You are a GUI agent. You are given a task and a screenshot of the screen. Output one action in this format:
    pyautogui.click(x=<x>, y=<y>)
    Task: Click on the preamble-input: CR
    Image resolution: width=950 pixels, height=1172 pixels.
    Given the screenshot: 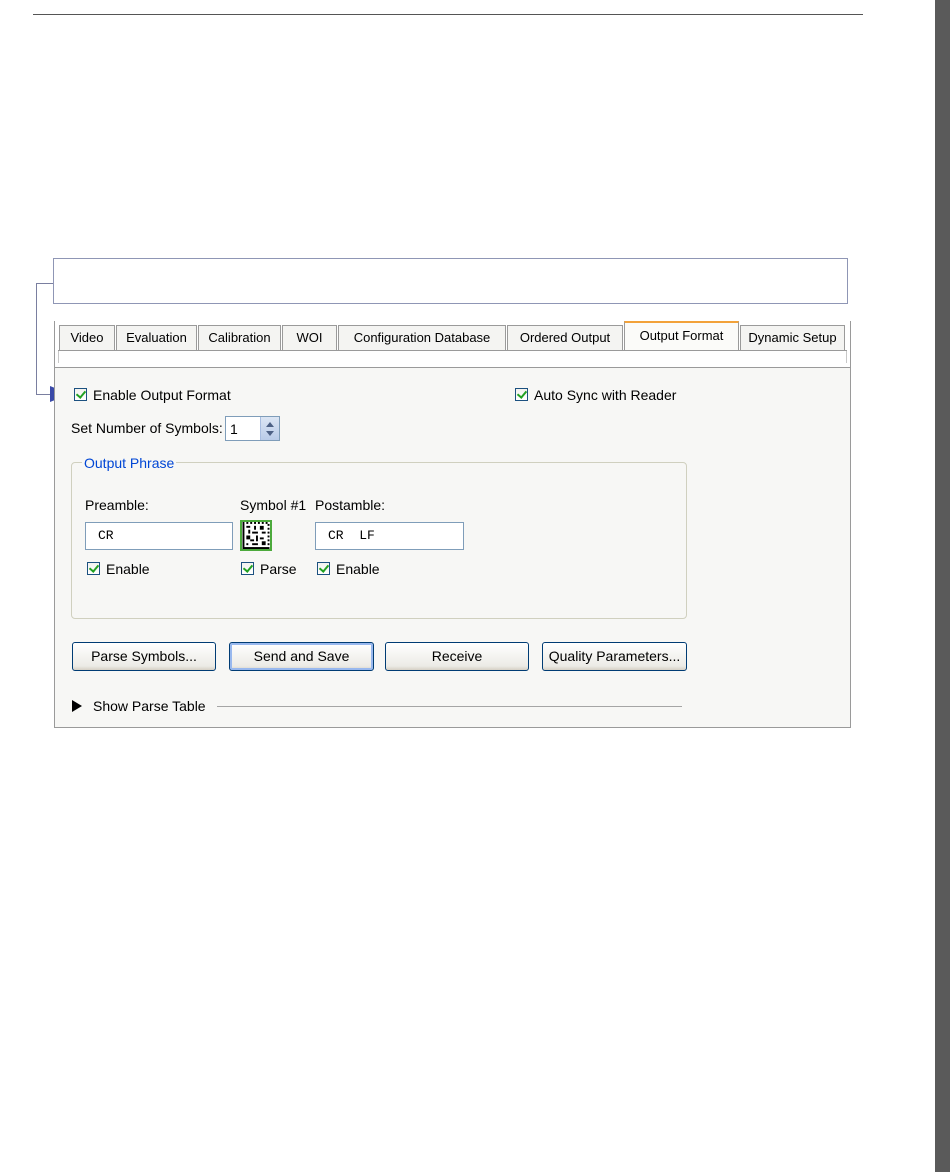 What is the action you would take?
    pyautogui.click(x=159, y=536)
    